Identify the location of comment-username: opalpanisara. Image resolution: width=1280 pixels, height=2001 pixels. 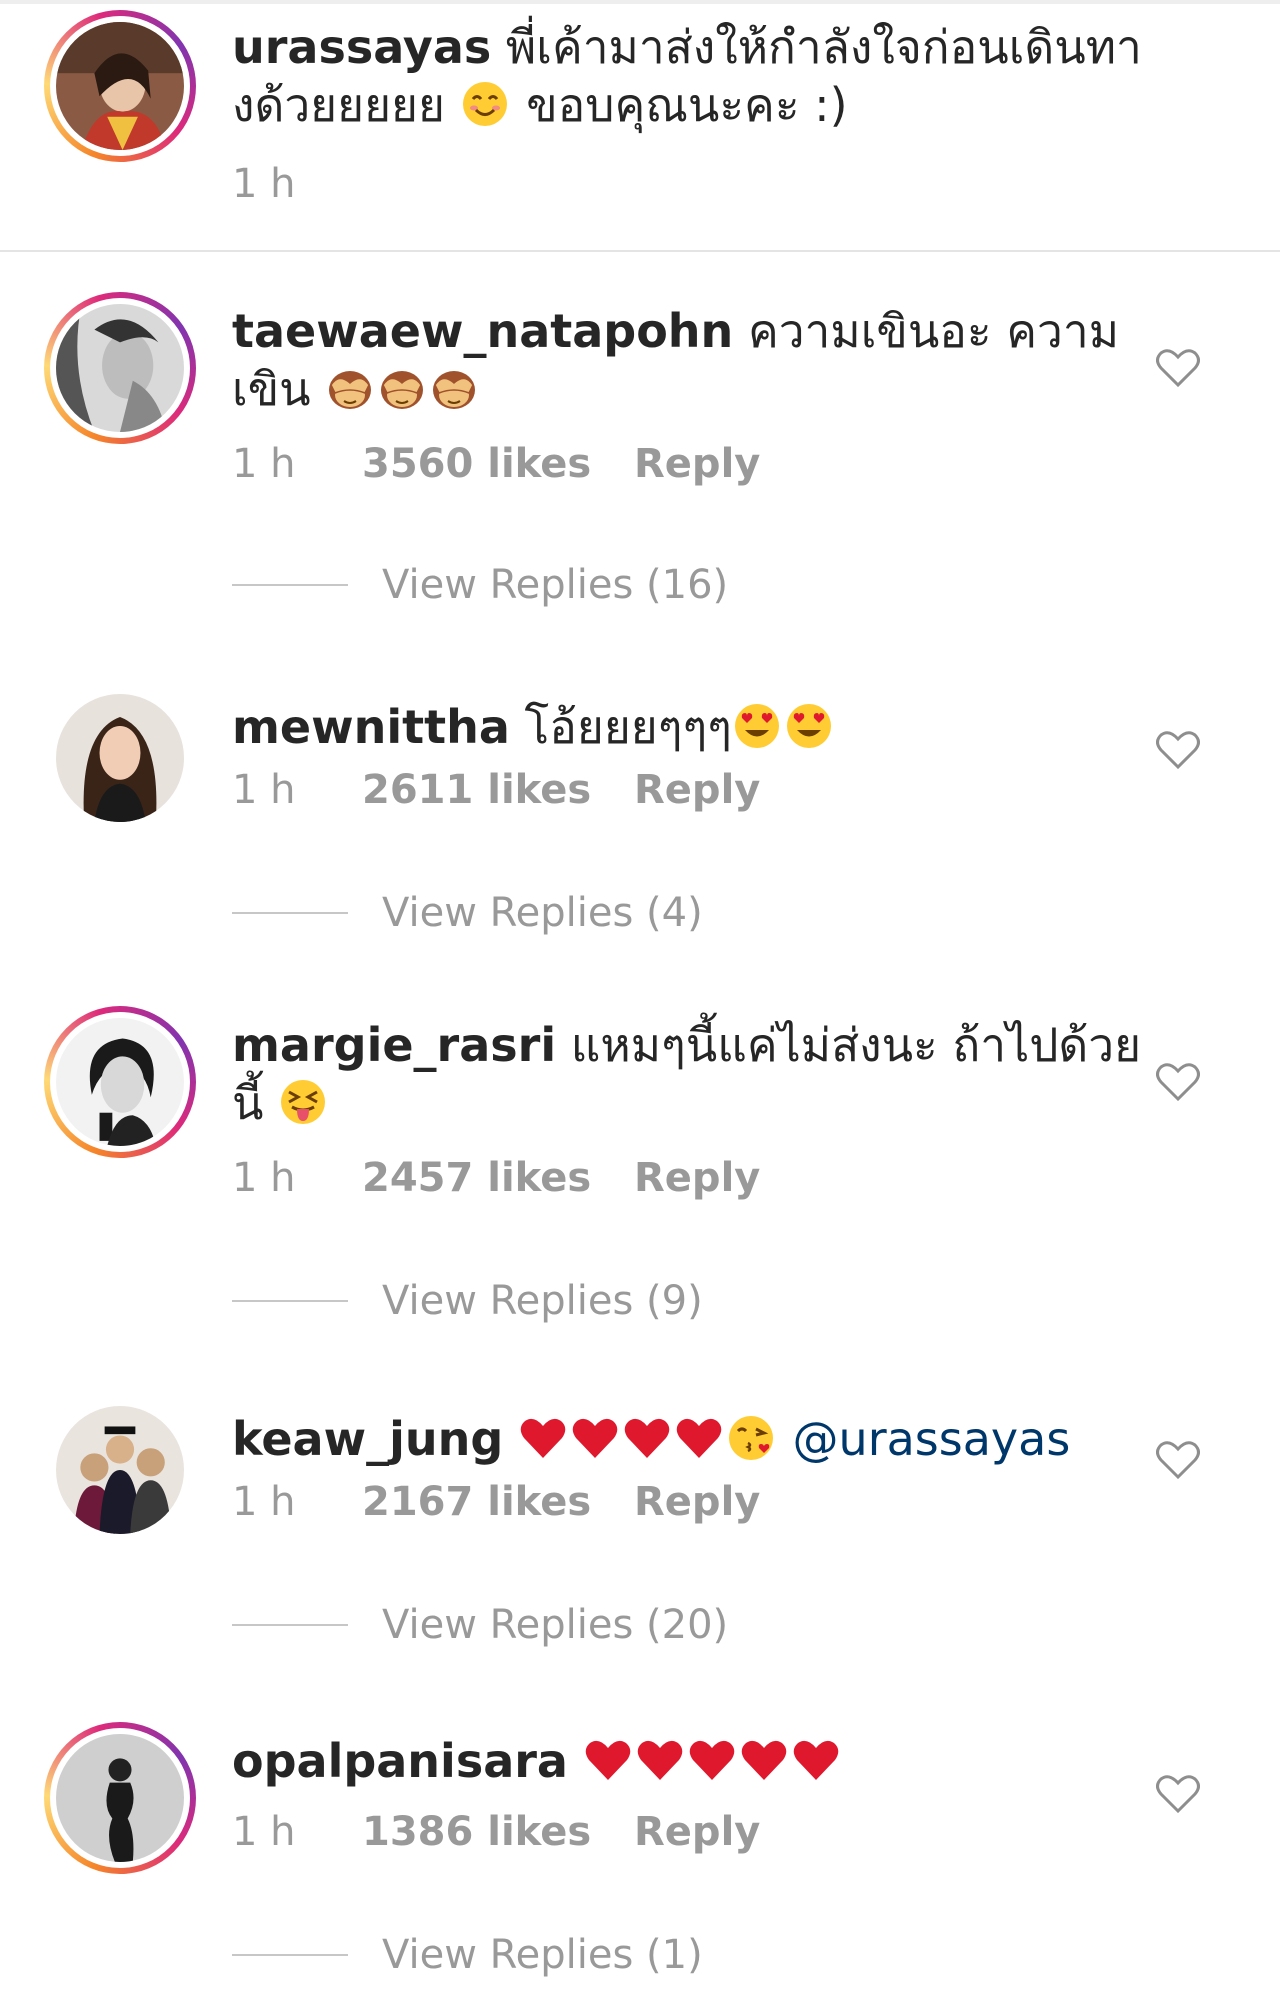
(400, 1761).